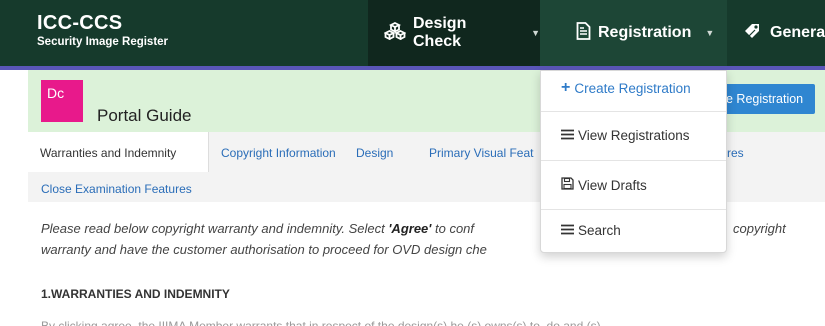 The image size is (825, 326). What do you see at coordinates (80, 23) in the screenshot?
I see `brand-title: ICC-CCS` at bounding box center [80, 23].